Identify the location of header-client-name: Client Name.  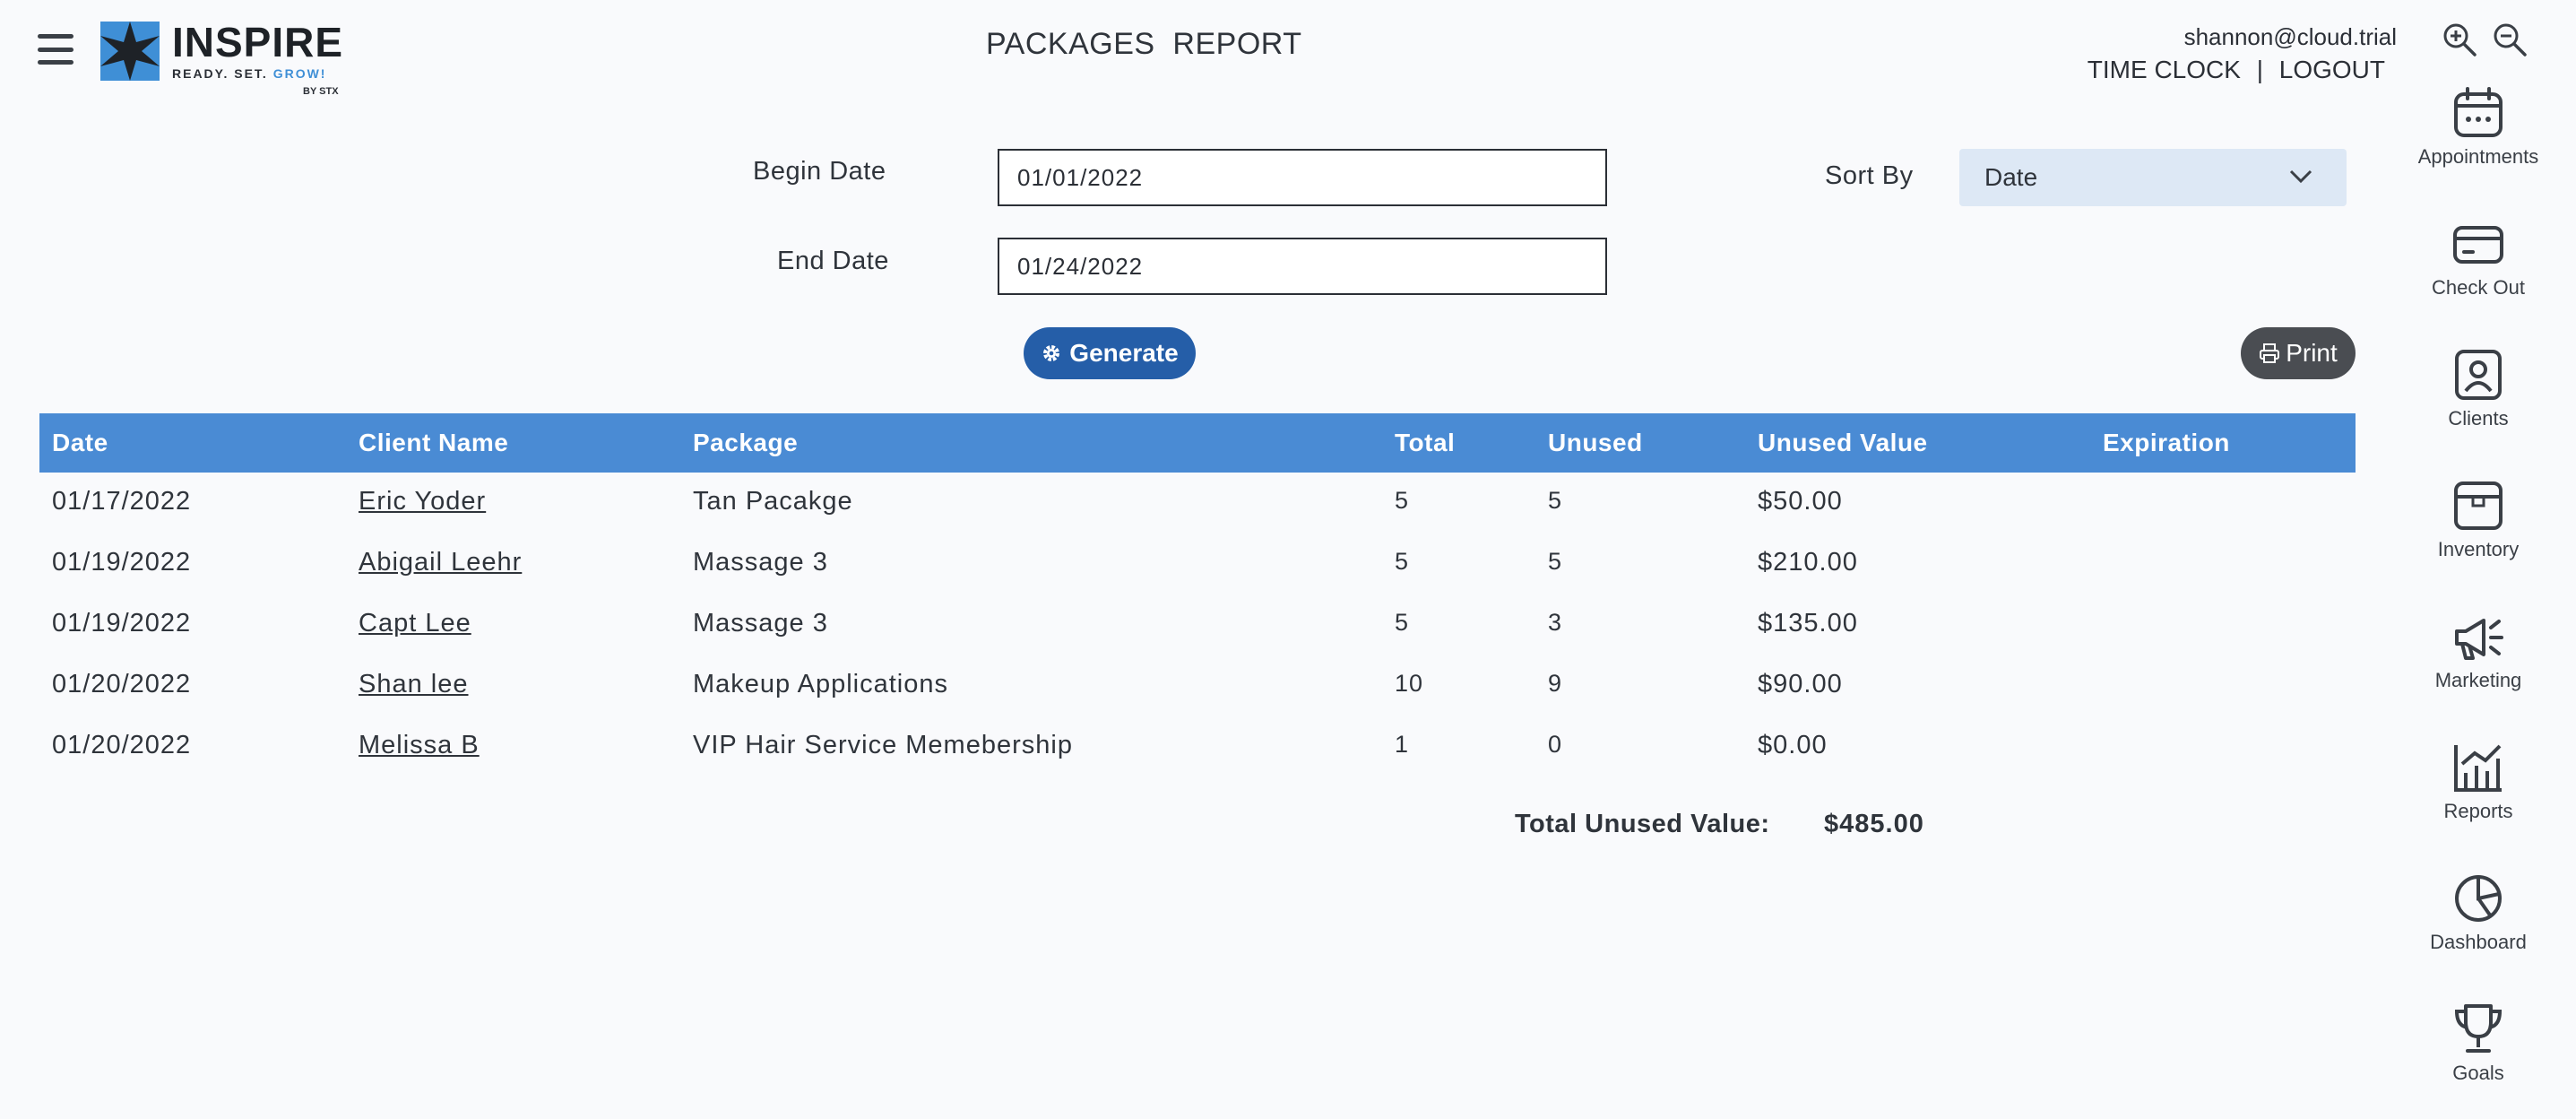
(433, 443).